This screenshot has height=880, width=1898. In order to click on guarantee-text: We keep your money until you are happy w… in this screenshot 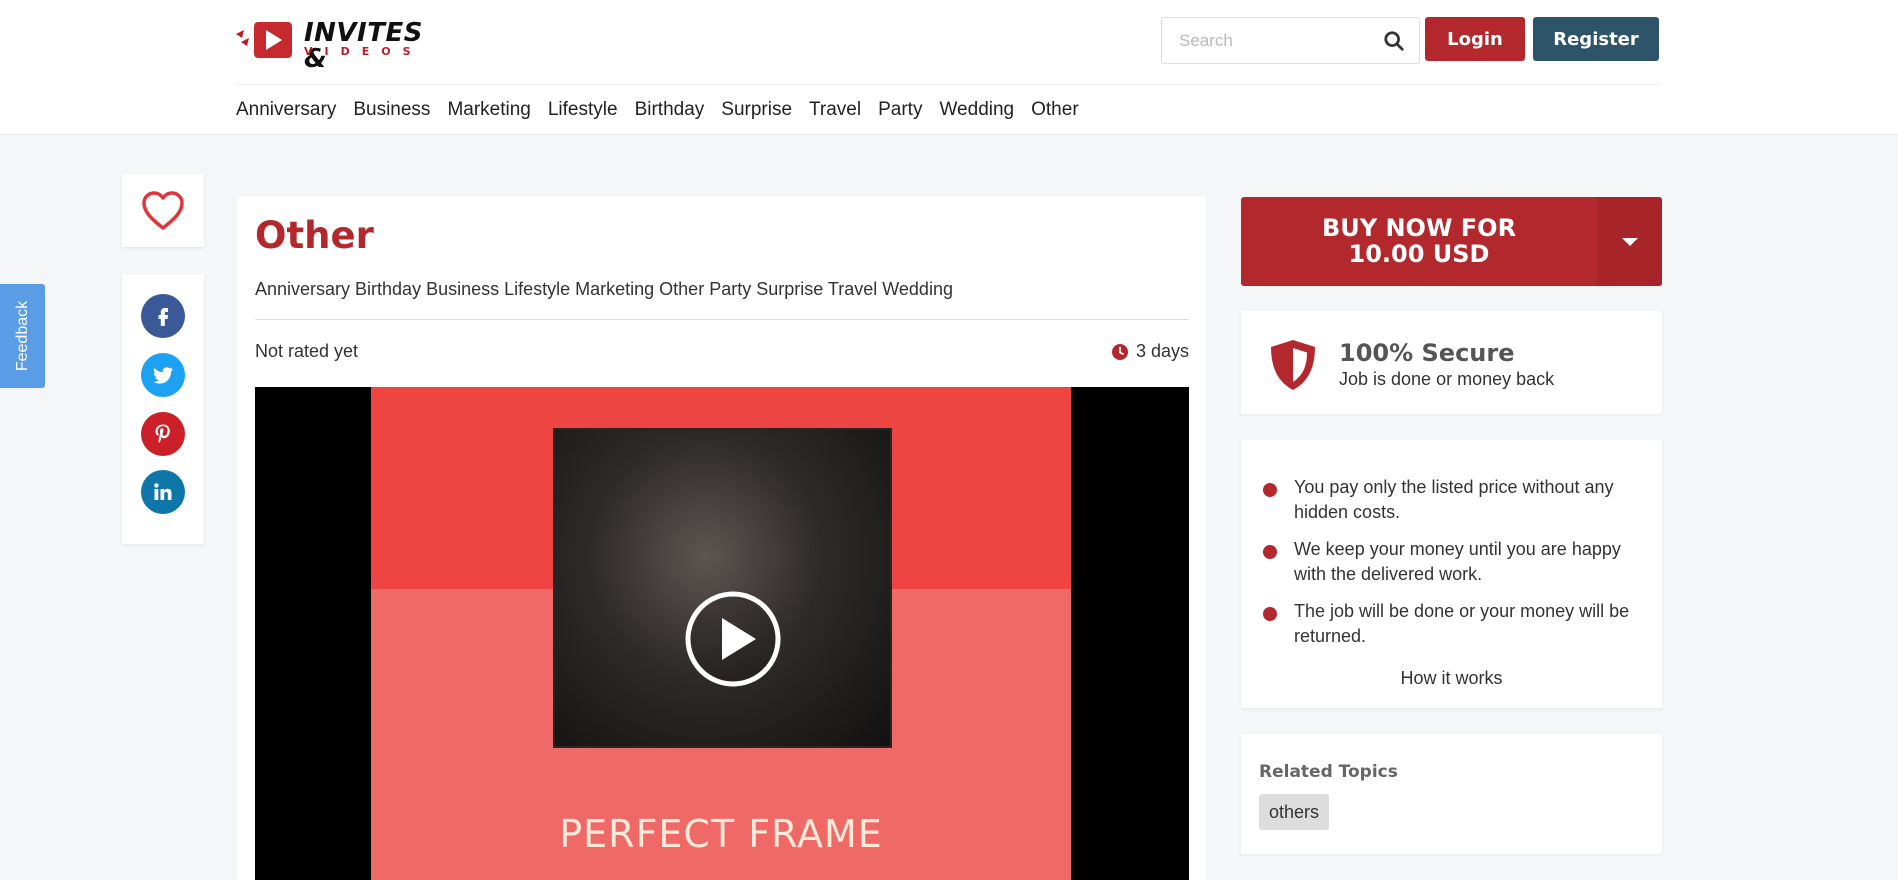, I will do `click(1457, 561)`.